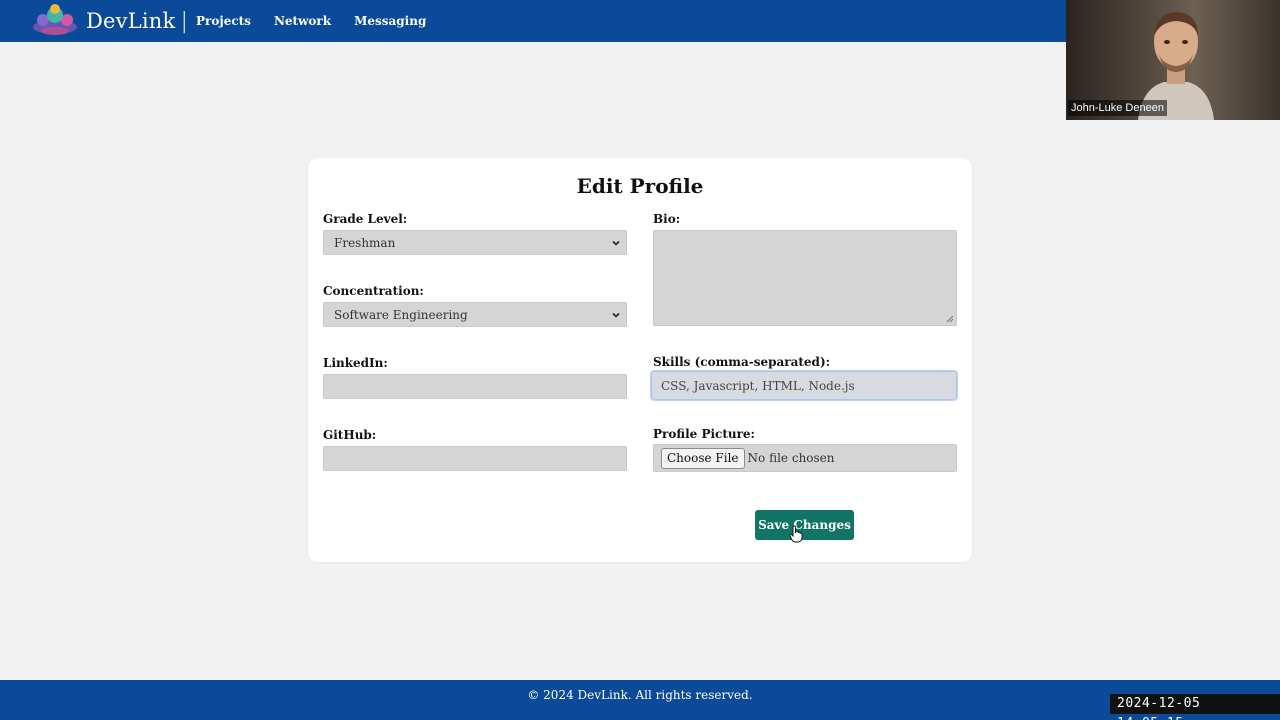 Image resolution: width=1280 pixels, height=720 pixels. What do you see at coordinates (373, 291) in the screenshot?
I see `concentration-label: Concentration:` at bounding box center [373, 291].